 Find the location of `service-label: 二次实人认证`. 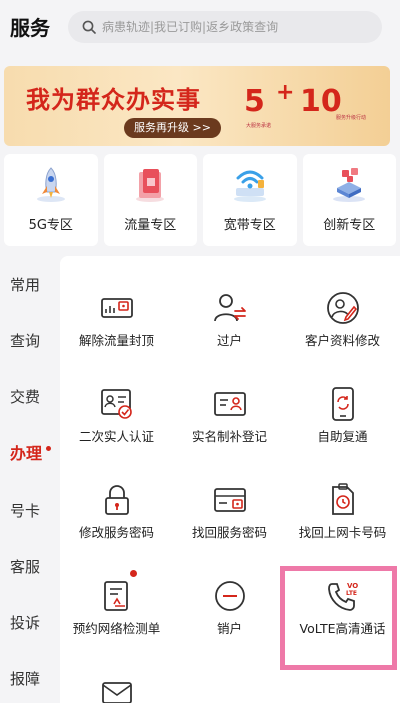

service-label: 二次实人认证 is located at coordinates (116, 436).